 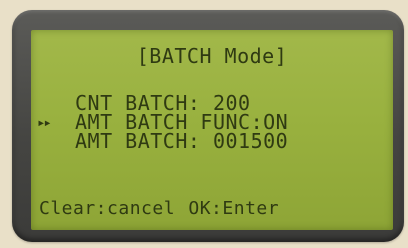 What do you see at coordinates (44, 123) in the screenshot?
I see `selection-cursor-icon: ▸▸` at bounding box center [44, 123].